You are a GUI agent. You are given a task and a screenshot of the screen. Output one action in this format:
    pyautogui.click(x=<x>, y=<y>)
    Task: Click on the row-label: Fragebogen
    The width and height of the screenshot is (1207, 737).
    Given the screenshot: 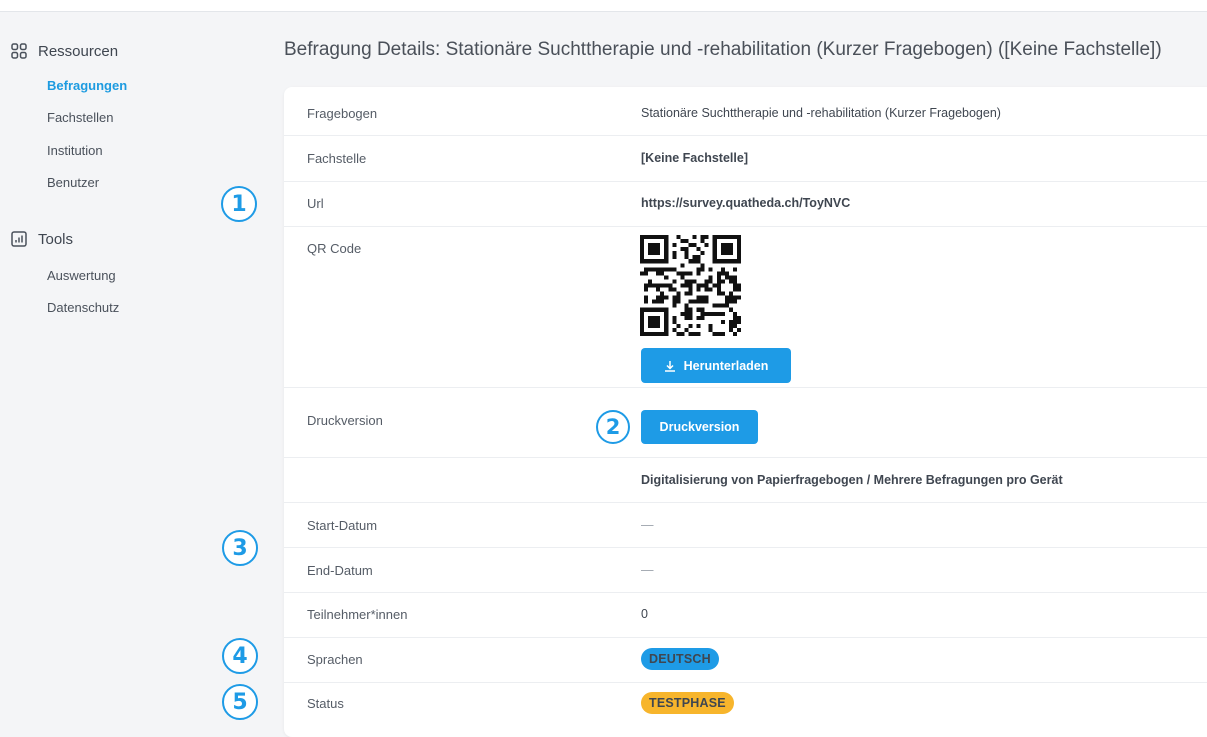 What is the action you would take?
    pyautogui.click(x=342, y=113)
    